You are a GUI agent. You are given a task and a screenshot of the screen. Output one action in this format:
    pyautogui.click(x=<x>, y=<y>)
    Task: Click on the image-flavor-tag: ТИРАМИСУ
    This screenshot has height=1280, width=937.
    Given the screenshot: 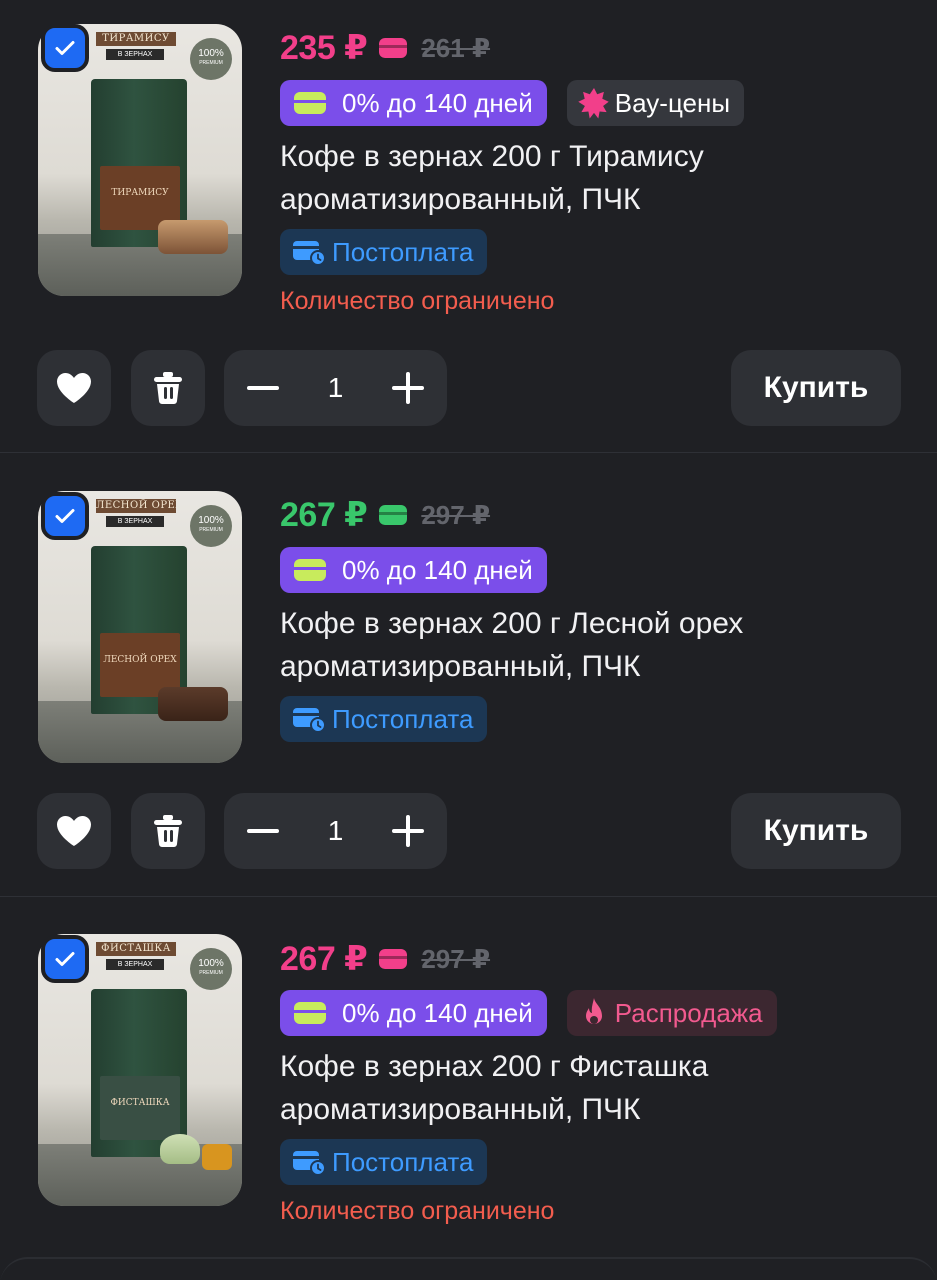 What is the action you would take?
    pyautogui.click(x=136, y=39)
    